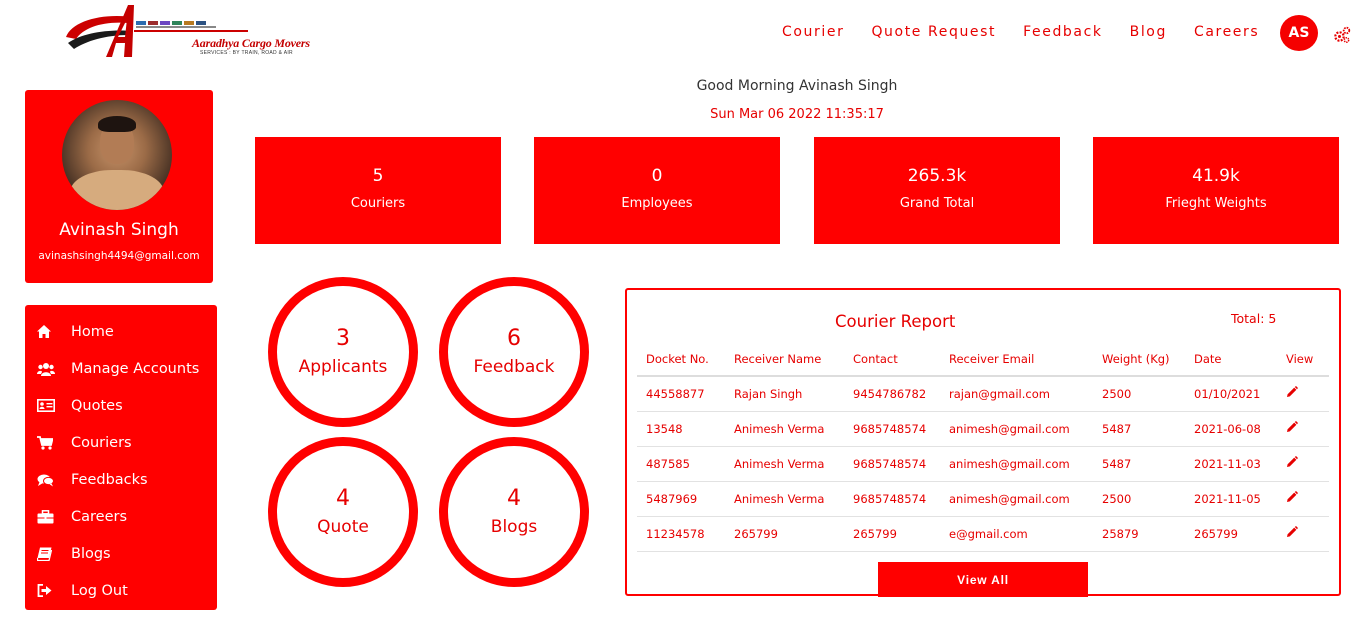  Describe the element at coordinates (54, 590) in the screenshot. I see `sign-out-icon` at that location.